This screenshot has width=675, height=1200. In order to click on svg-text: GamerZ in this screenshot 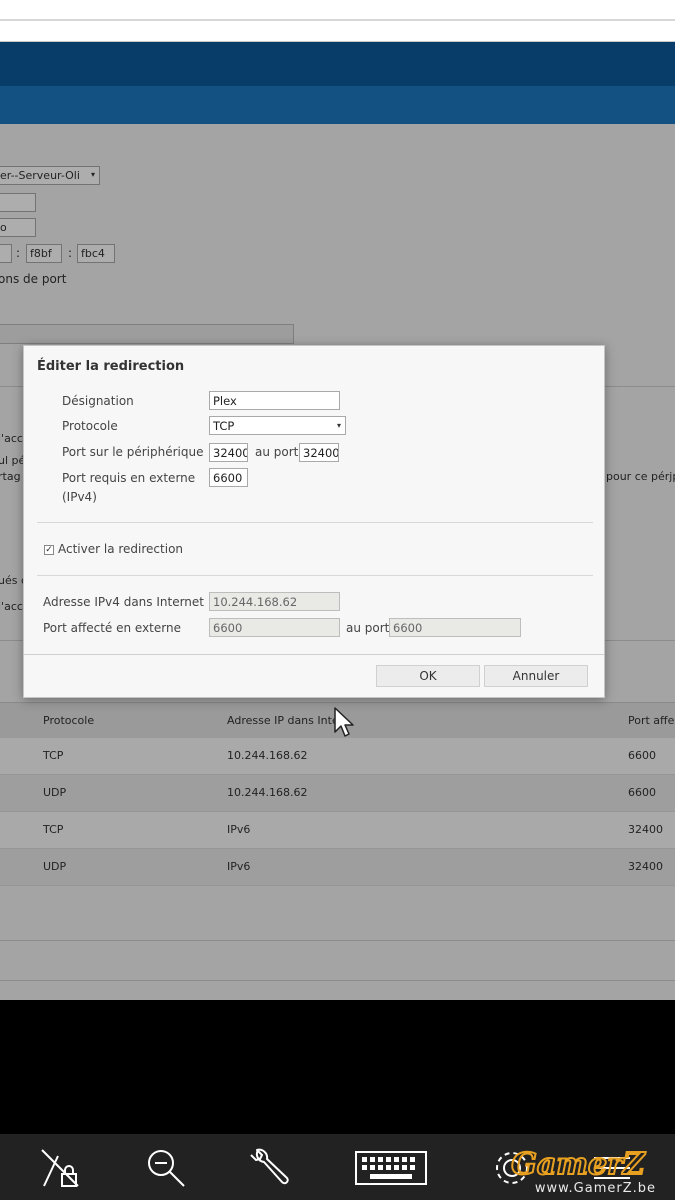, I will do `click(578, 1164)`.